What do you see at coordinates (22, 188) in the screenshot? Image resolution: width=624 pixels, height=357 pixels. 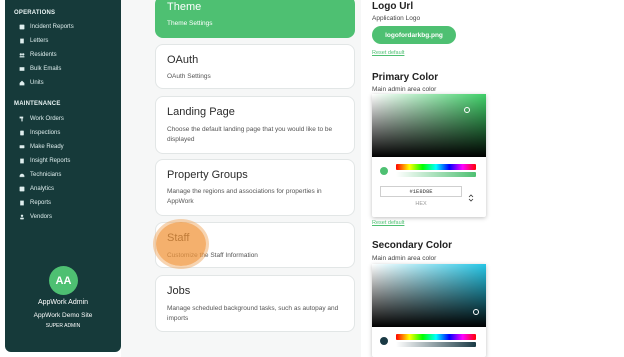 I see `chart-icon` at bounding box center [22, 188].